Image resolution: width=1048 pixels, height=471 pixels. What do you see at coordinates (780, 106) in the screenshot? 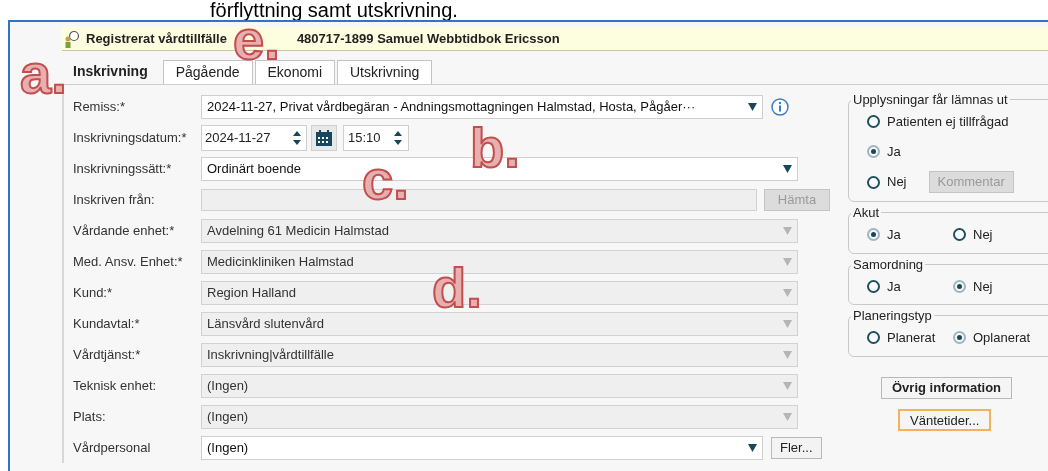
I see `info-icon` at bounding box center [780, 106].